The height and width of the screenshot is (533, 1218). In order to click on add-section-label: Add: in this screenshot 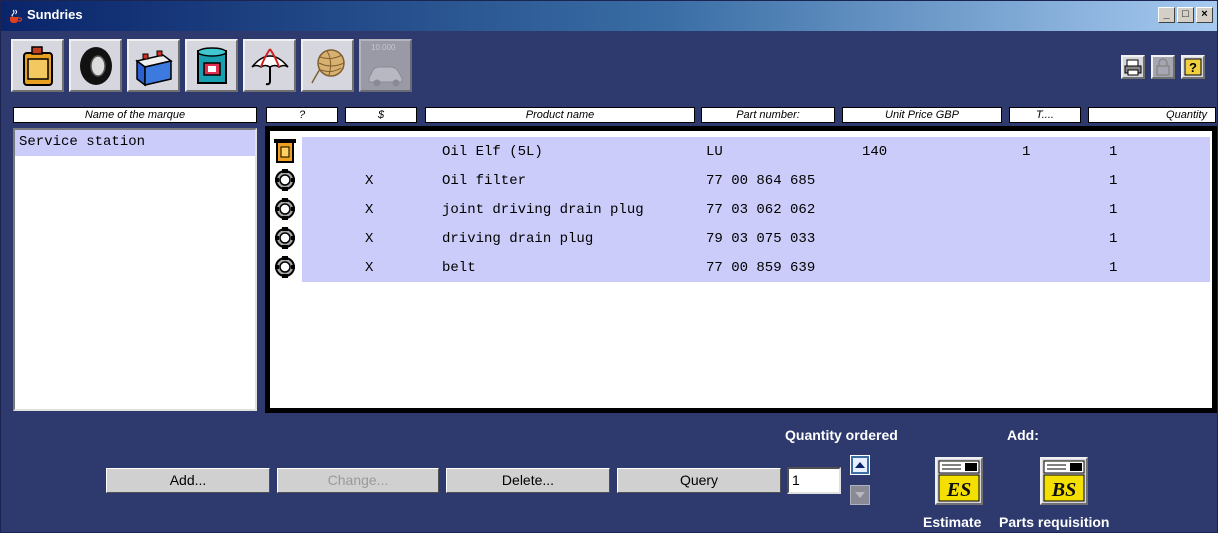, I will do `click(1023, 435)`.